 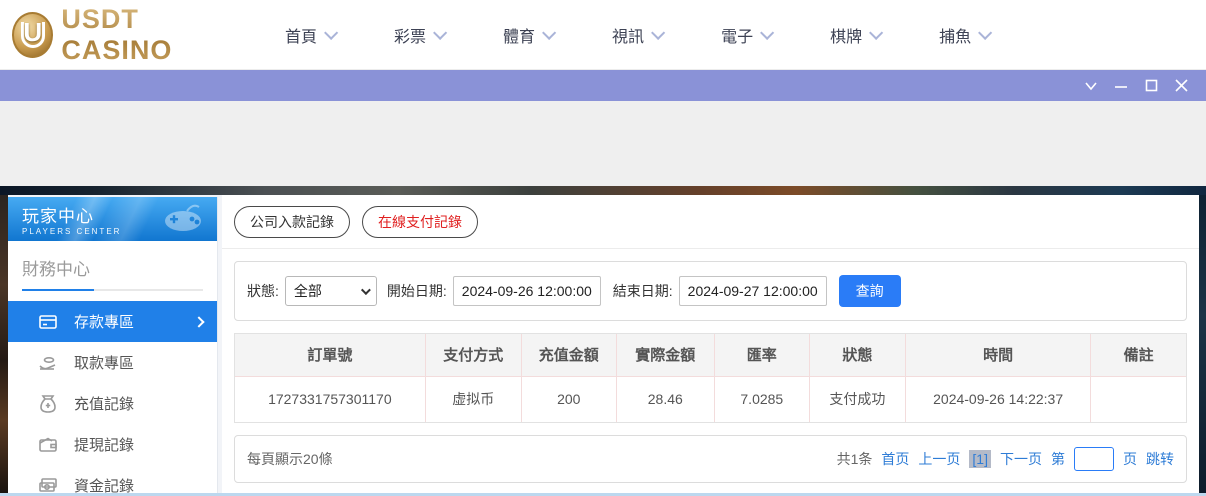 I want to click on jump-prefix-label: 第, so click(x=1058, y=459).